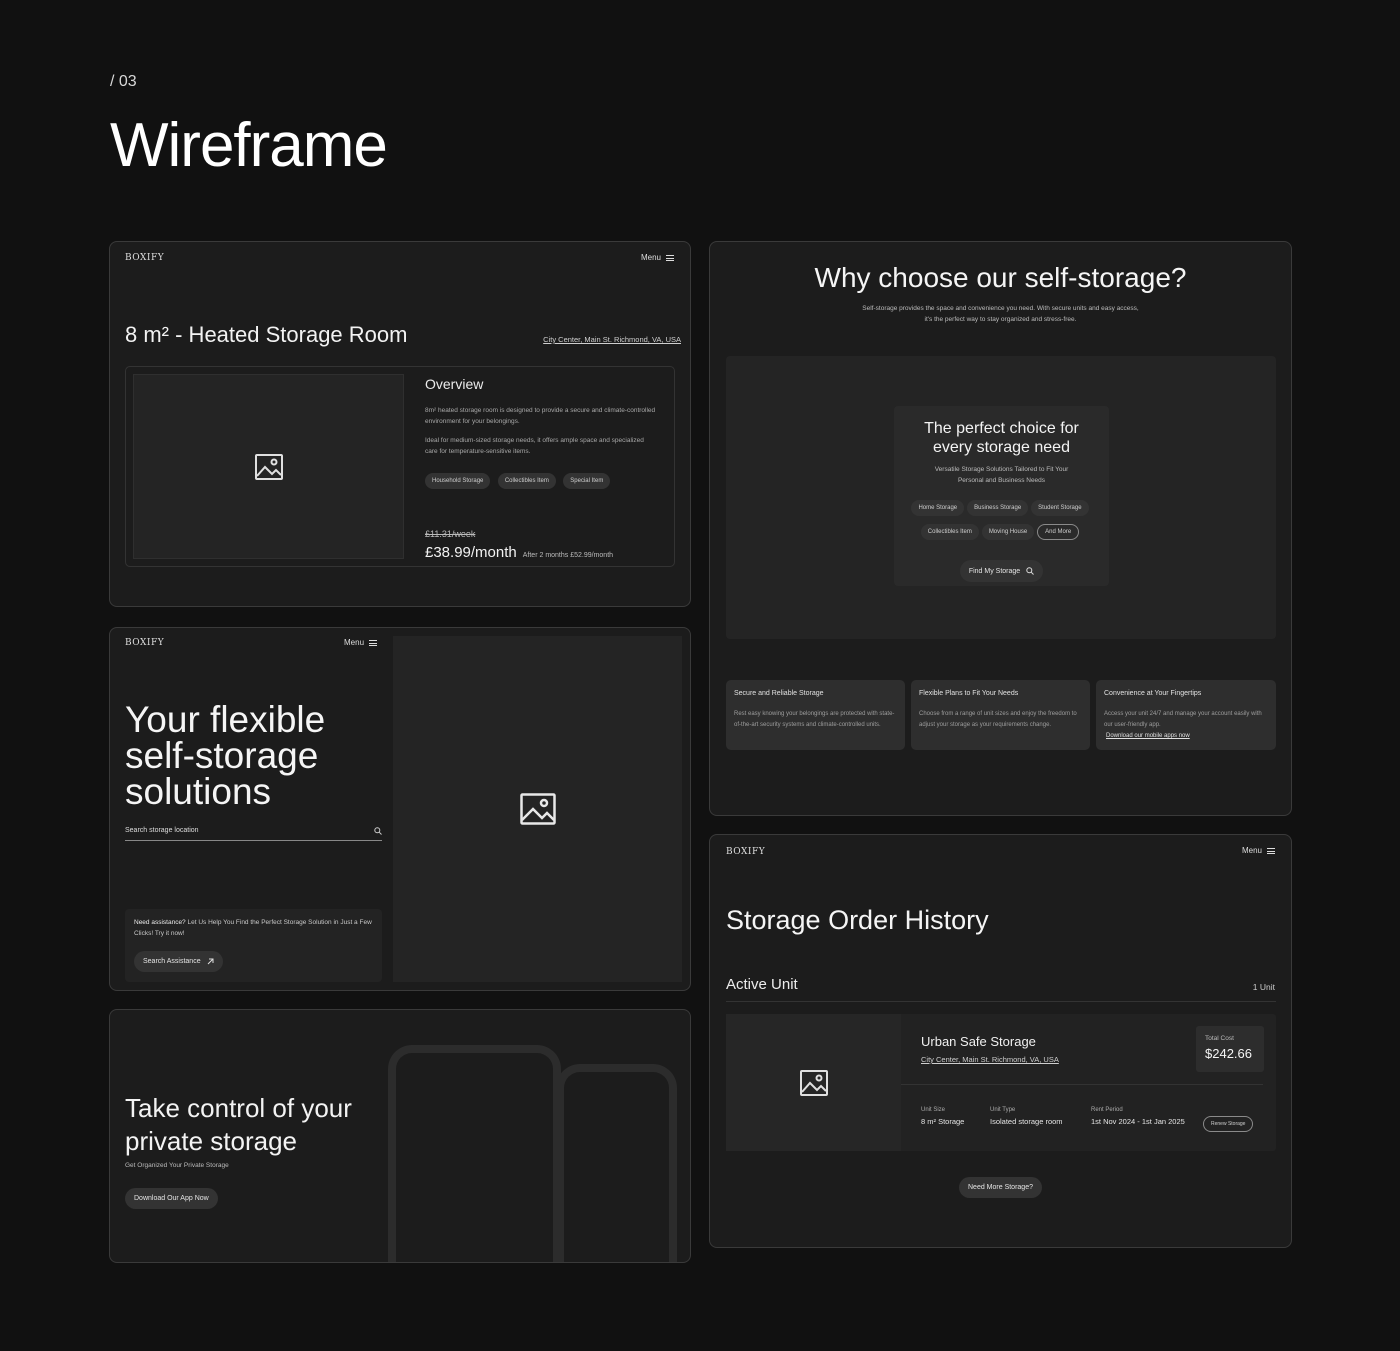  What do you see at coordinates (519, 552) in the screenshot?
I see `price-row: £38.99/month After 2 months £52.99/month` at bounding box center [519, 552].